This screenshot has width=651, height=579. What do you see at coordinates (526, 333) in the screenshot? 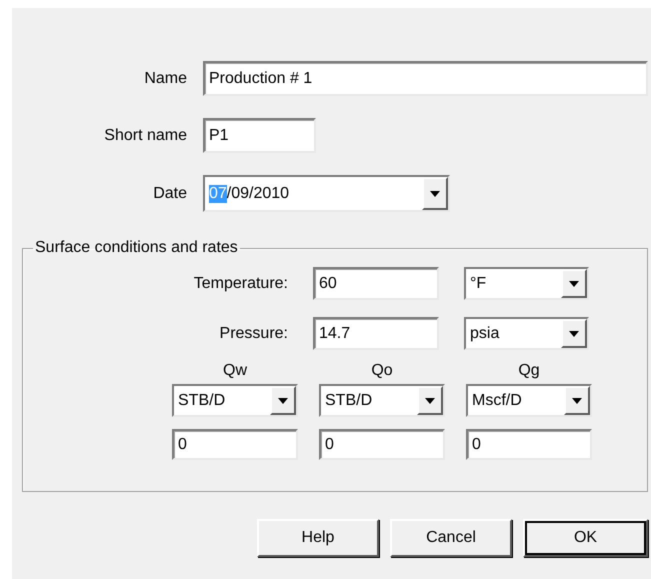
I see `unit-dropdown: psia` at bounding box center [526, 333].